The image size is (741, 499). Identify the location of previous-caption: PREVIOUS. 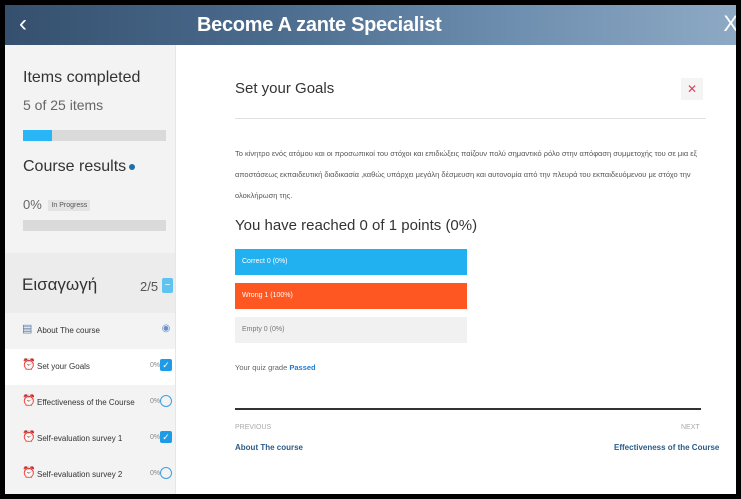
(253, 427).